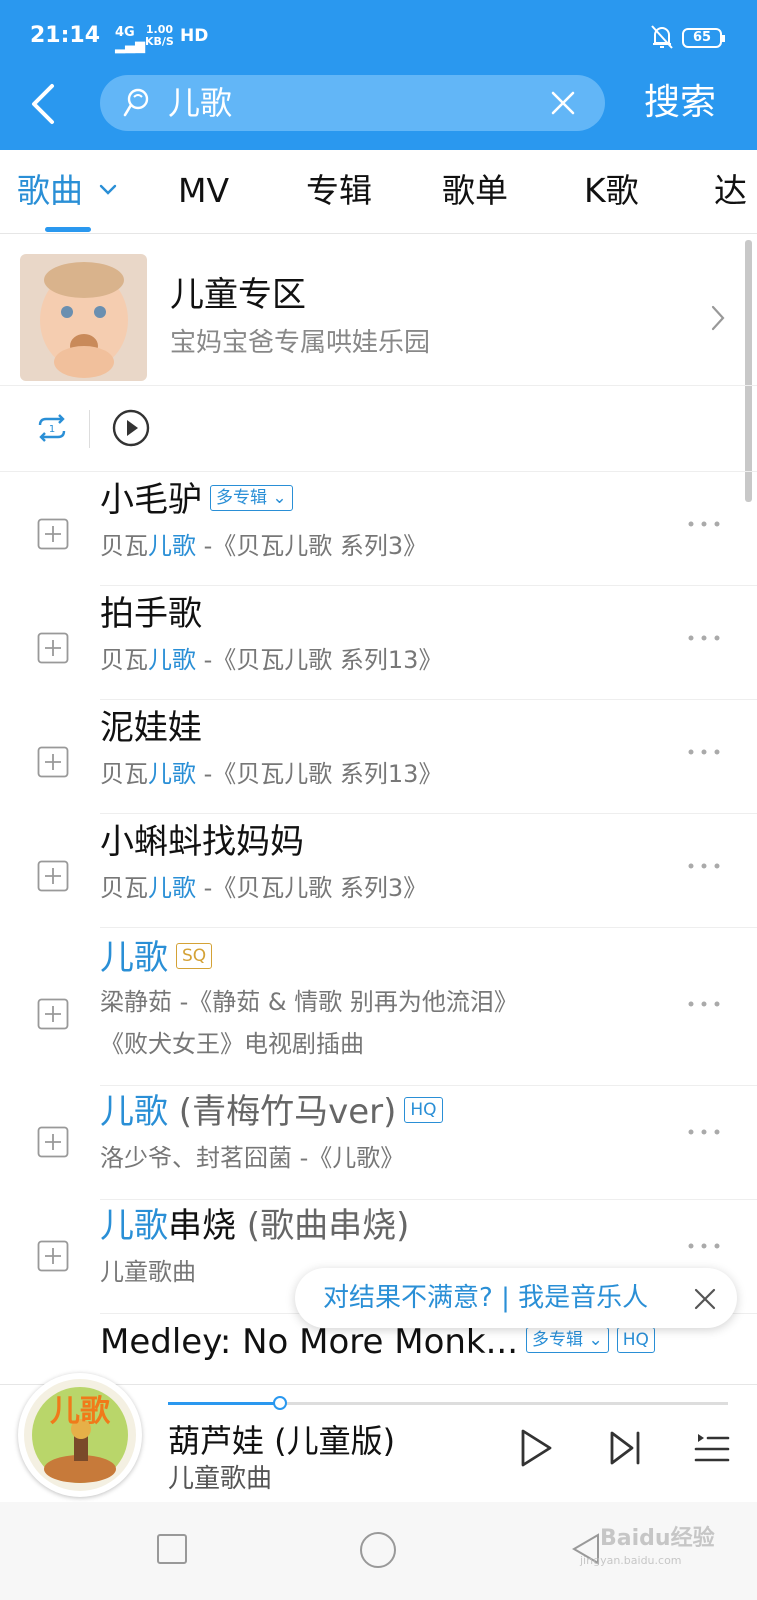  Describe the element at coordinates (625, 1448) in the screenshot. I see `next-track-icon` at that location.